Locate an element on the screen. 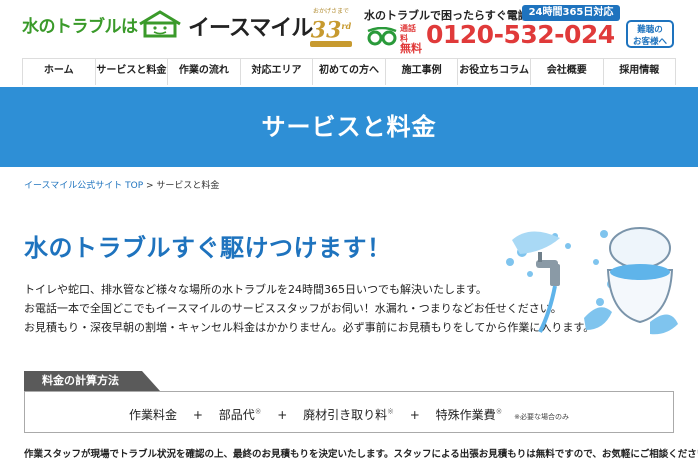 Image resolution: width=698 pixels, height=469 pixels. nav-item-column: お役立ちコラム is located at coordinates (494, 72).